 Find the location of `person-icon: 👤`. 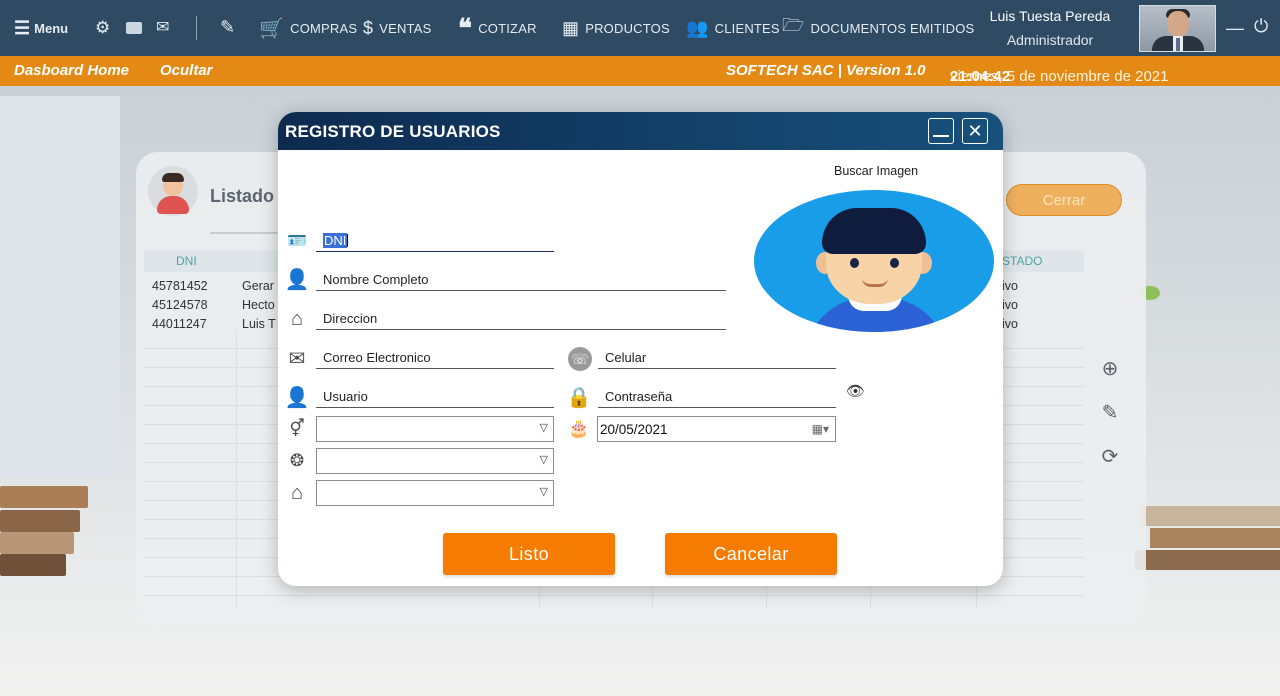

person-icon: 👤 is located at coordinates (297, 279).